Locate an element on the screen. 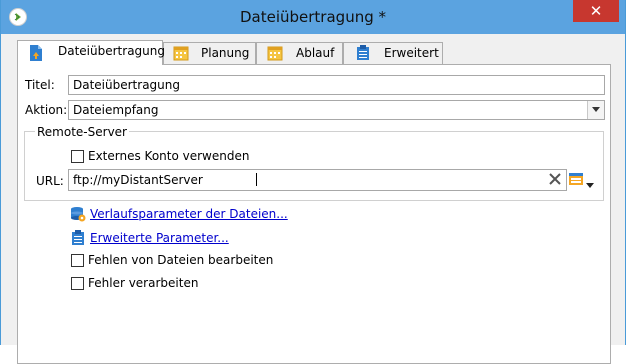  action-label: Aktion: is located at coordinates (46, 110).